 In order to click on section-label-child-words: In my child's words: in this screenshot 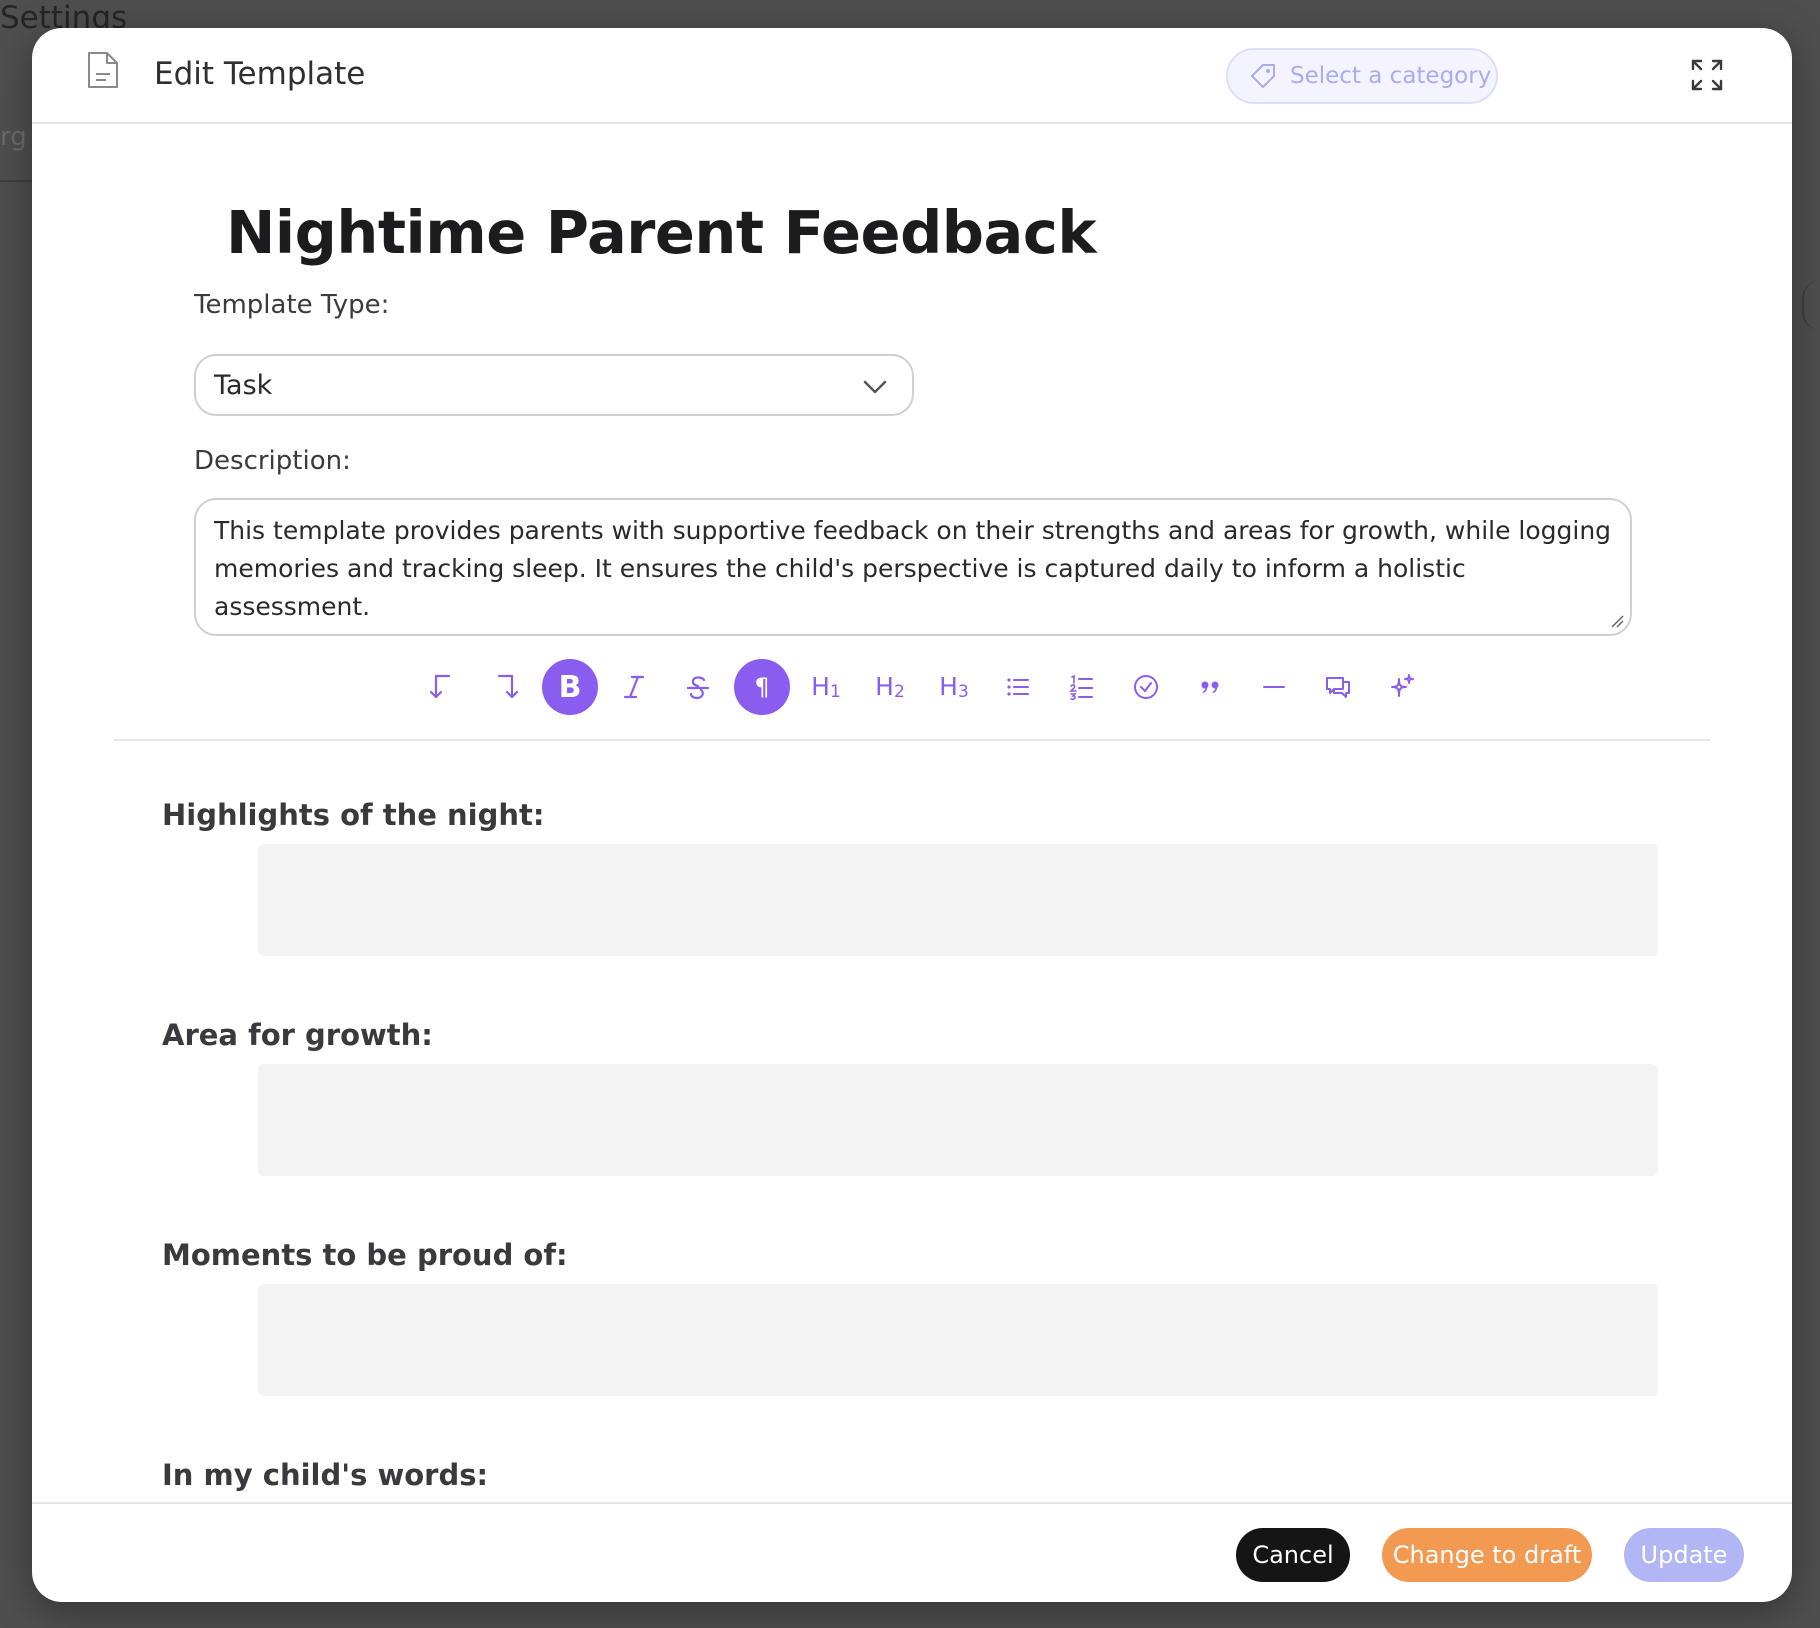, I will do `click(325, 1475)`.